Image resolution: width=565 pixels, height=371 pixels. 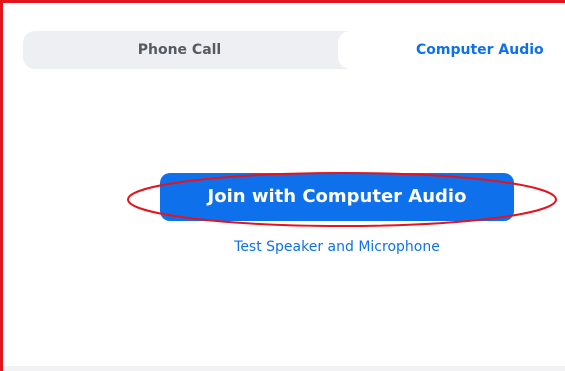 I want to click on tab-phone-call: Phone Call, so click(x=179, y=50).